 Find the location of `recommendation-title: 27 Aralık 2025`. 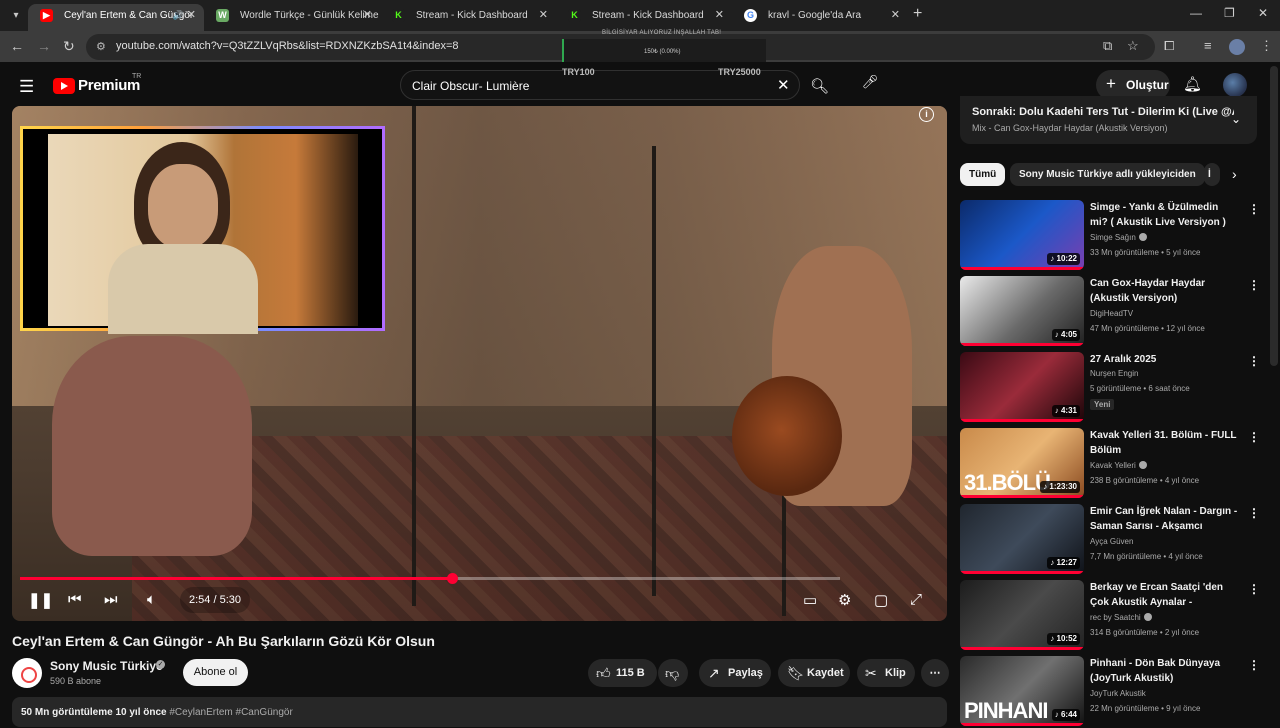

recommendation-title: 27 Aralık 2025 is located at coordinates (1164, 359).